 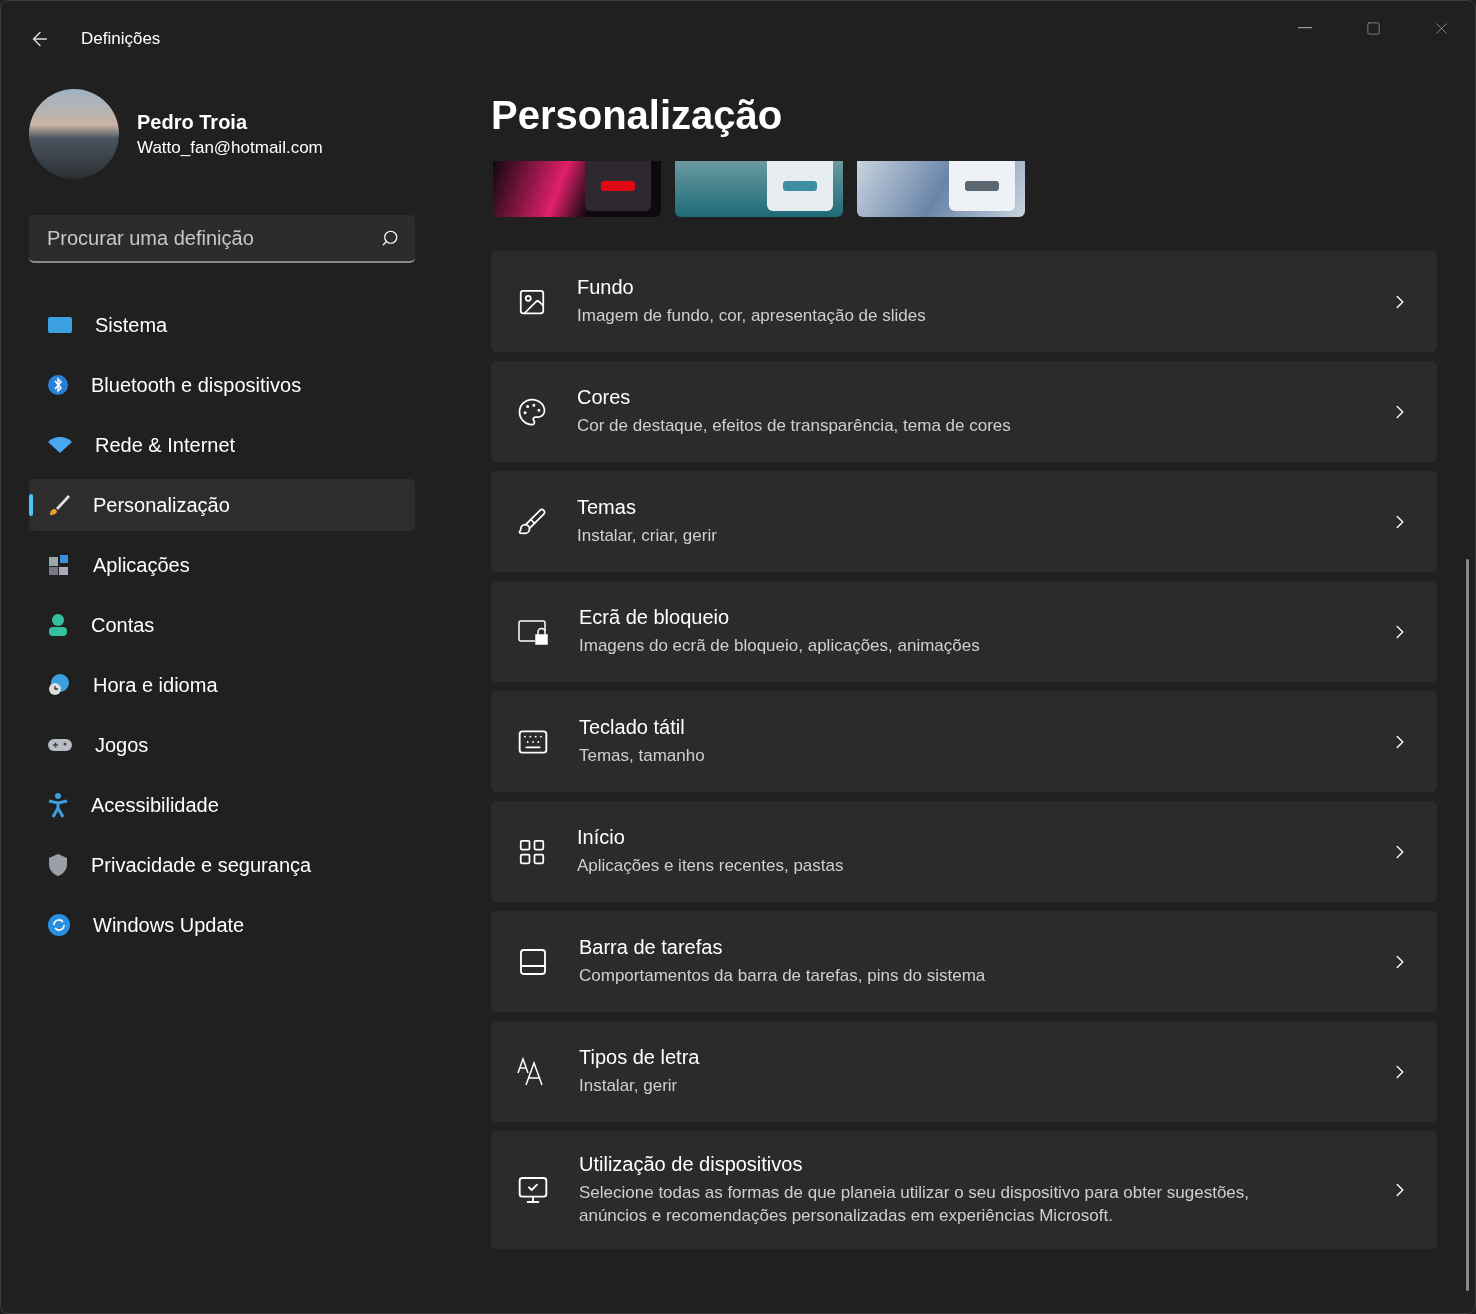 I want to click on sidebar-item: Personalização, so click(x=222, y=505).